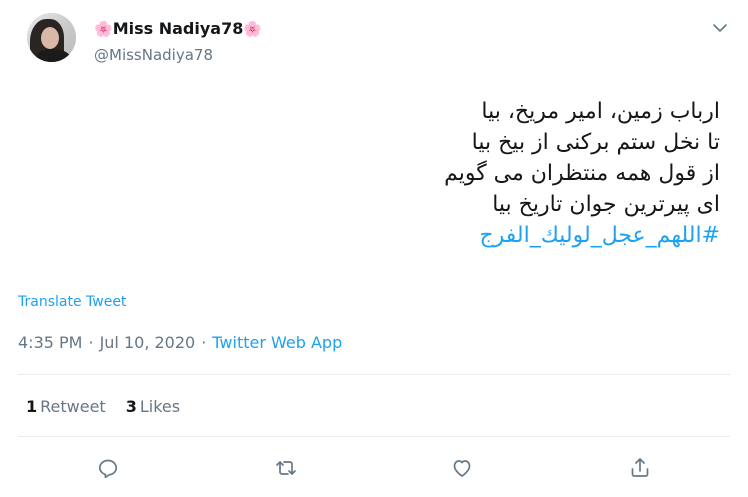 The width and height of the screenshot is (748, 497). I want to click on author-handle: @MissNadiya78, so click(153, 55).